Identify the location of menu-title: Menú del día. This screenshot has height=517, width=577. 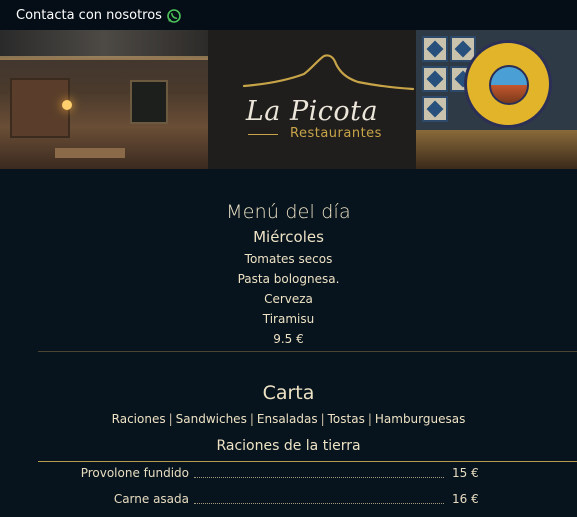
(288, 212).